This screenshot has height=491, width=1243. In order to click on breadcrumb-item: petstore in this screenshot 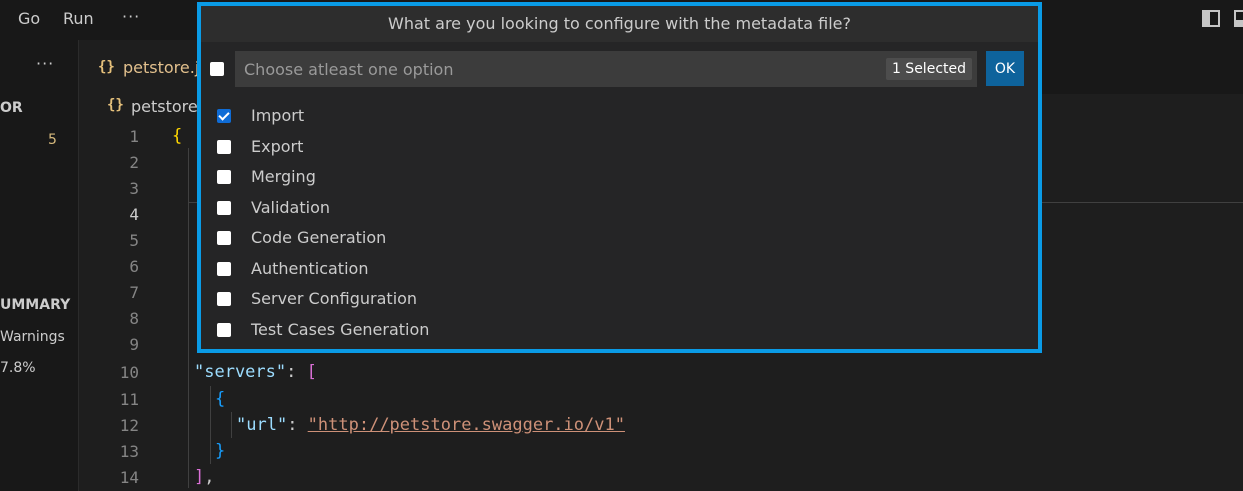, I will do `click(164, 106)`.